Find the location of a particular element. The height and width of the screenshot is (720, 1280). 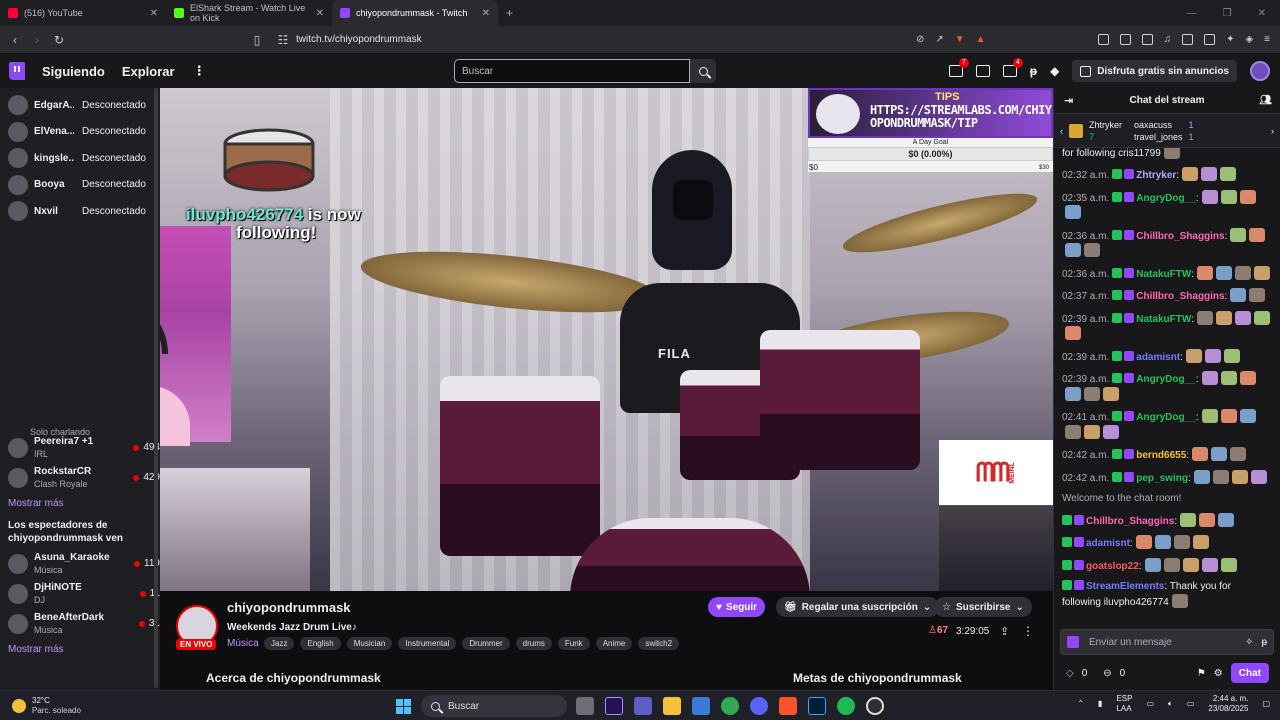

forward-icon: › is located at coordinates (37, 40).